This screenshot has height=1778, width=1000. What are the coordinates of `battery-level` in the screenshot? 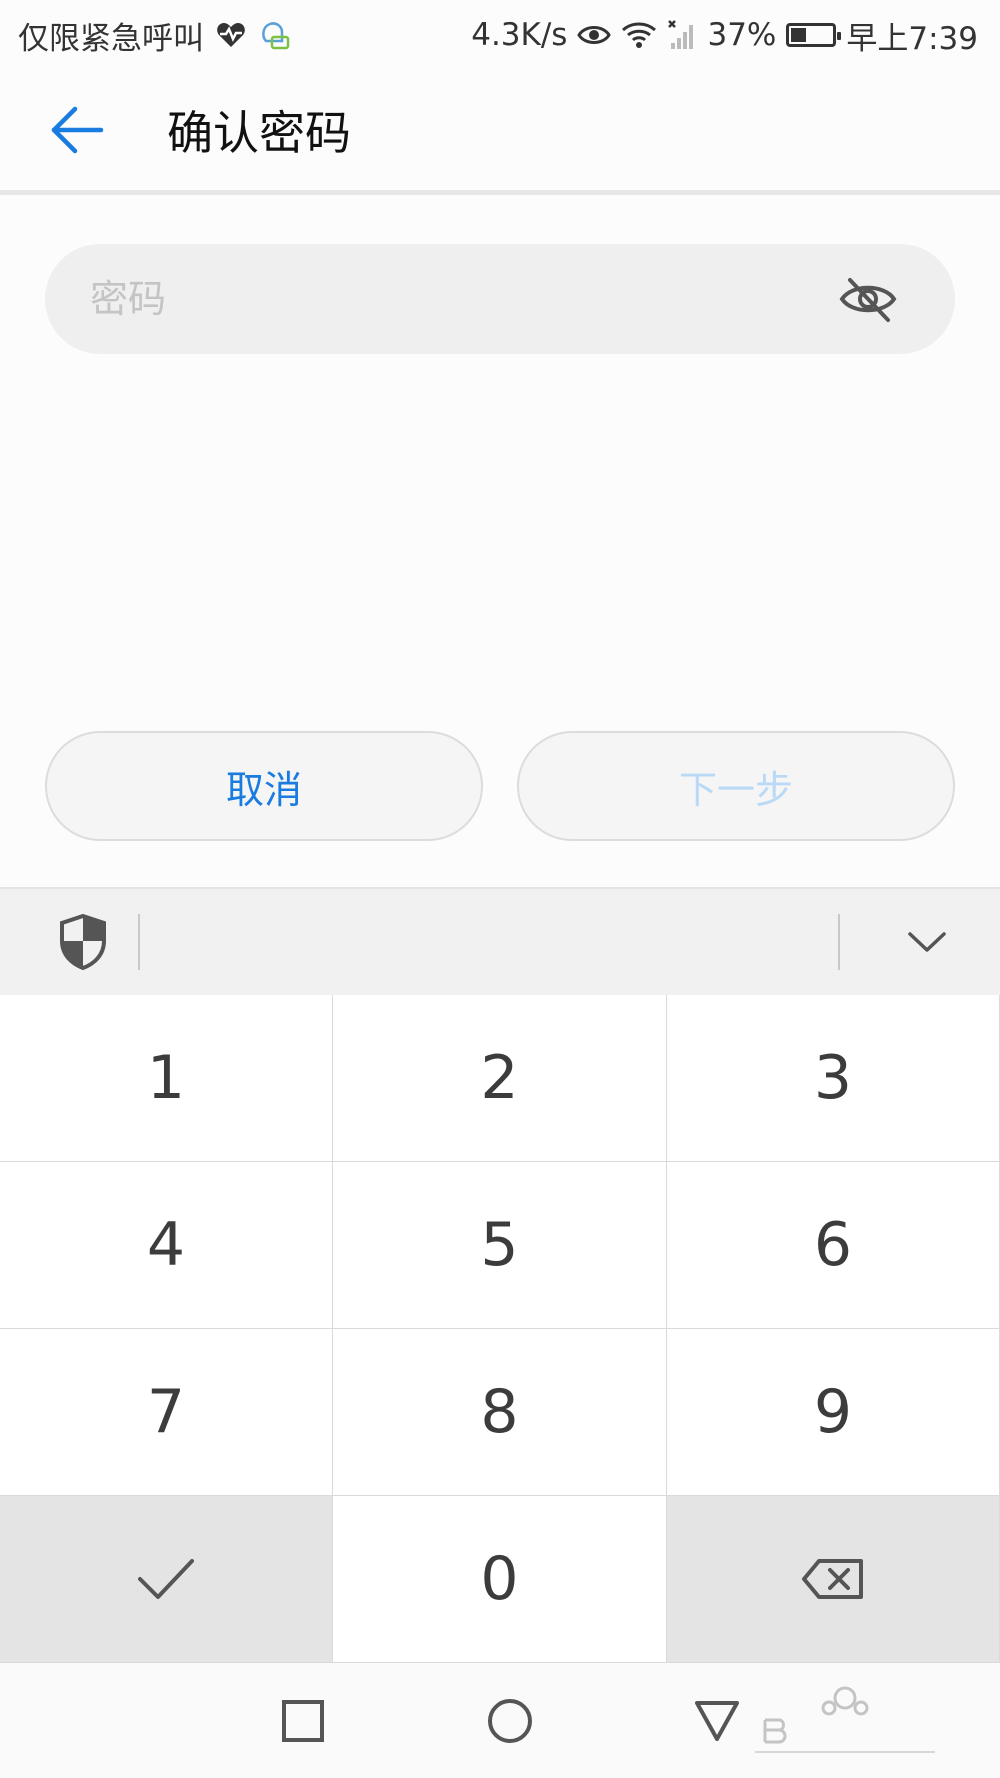 It's located at (799, 35).